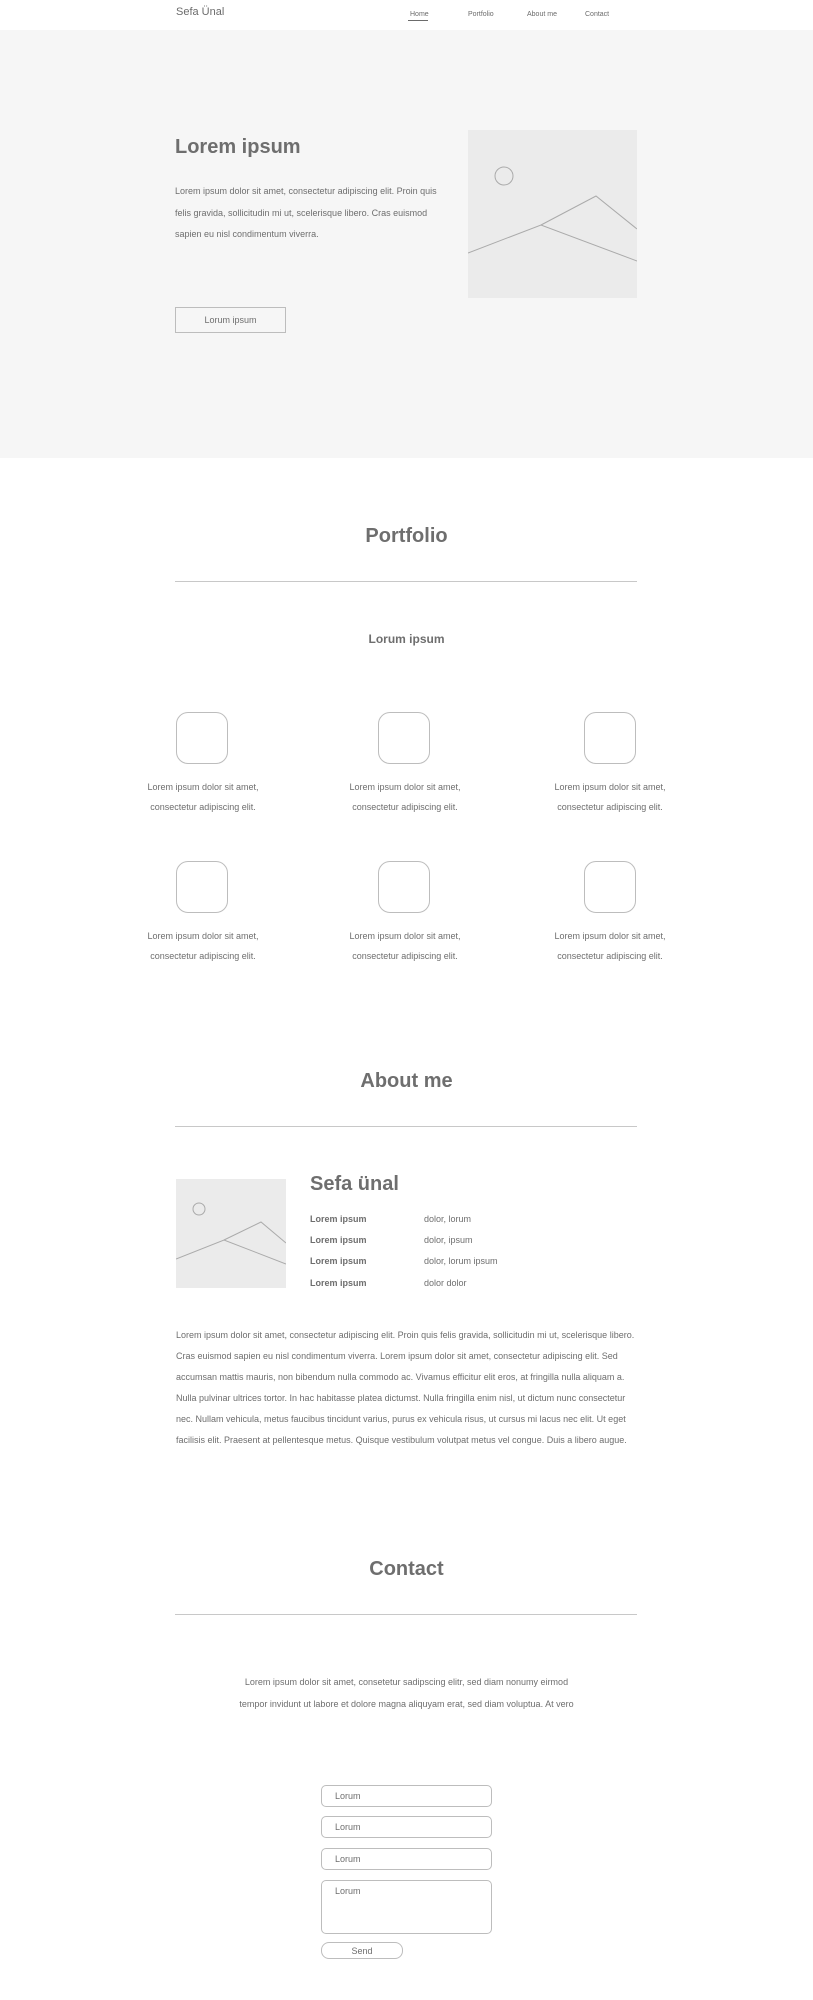  Describe the element at coordinates (406, 639) in the screenshot. I see `portfolio-subtitle: Lorum ipsum` at that location.